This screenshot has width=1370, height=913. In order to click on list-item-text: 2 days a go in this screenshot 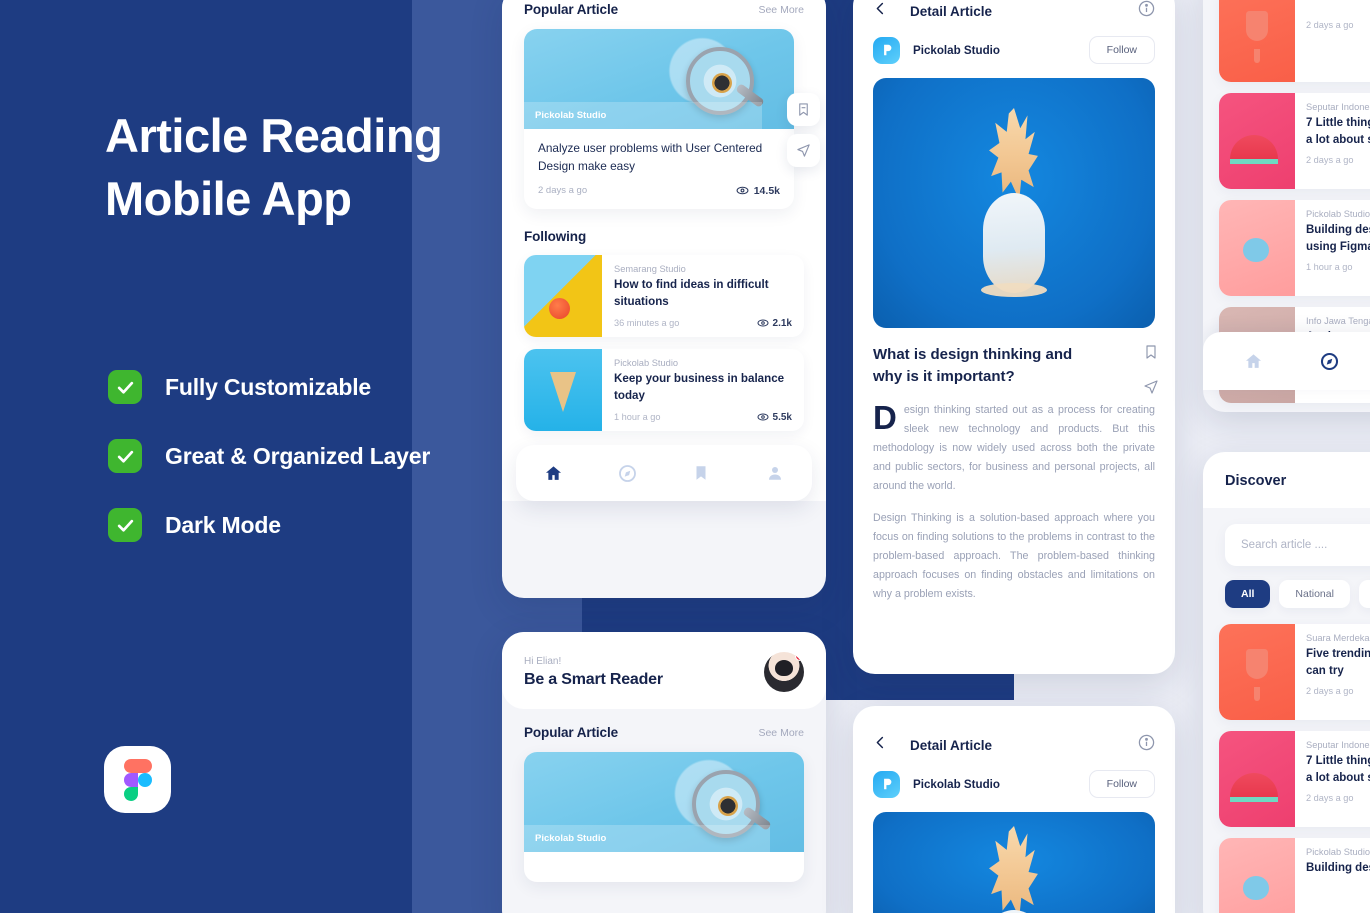, I will do `click(1332, 41)`.